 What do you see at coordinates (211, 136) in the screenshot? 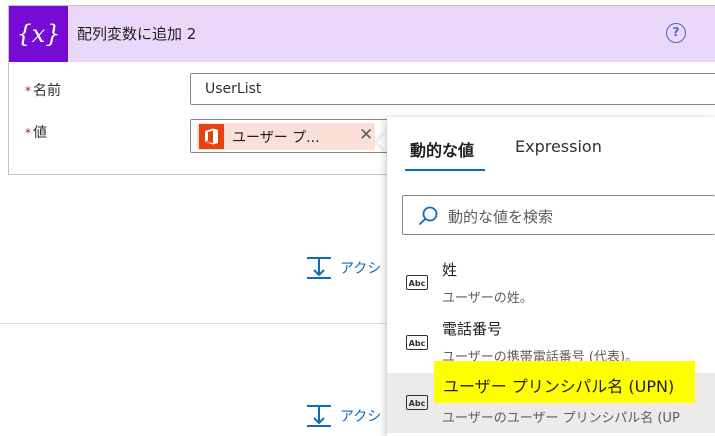
I see `office-icon` at bounding box center [211, 136].